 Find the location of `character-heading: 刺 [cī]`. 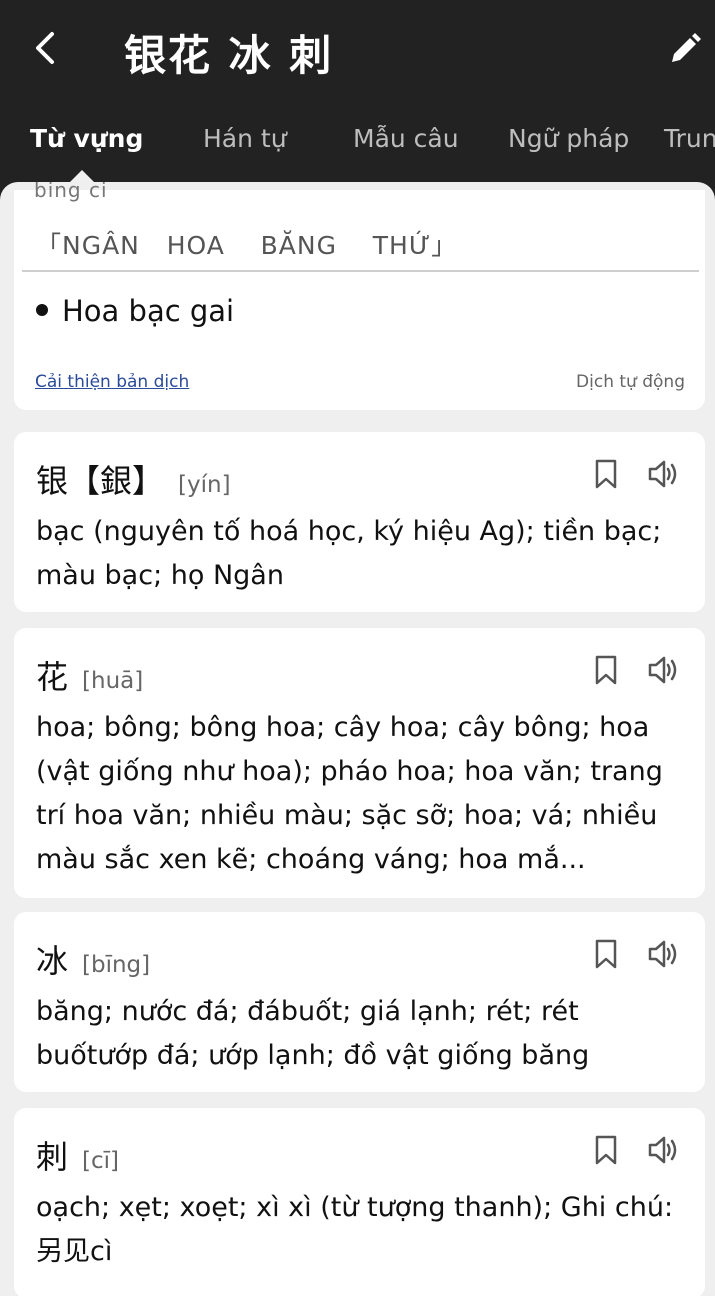

character-heading: 刺 [cī] is located at coordinates (77, 1154).